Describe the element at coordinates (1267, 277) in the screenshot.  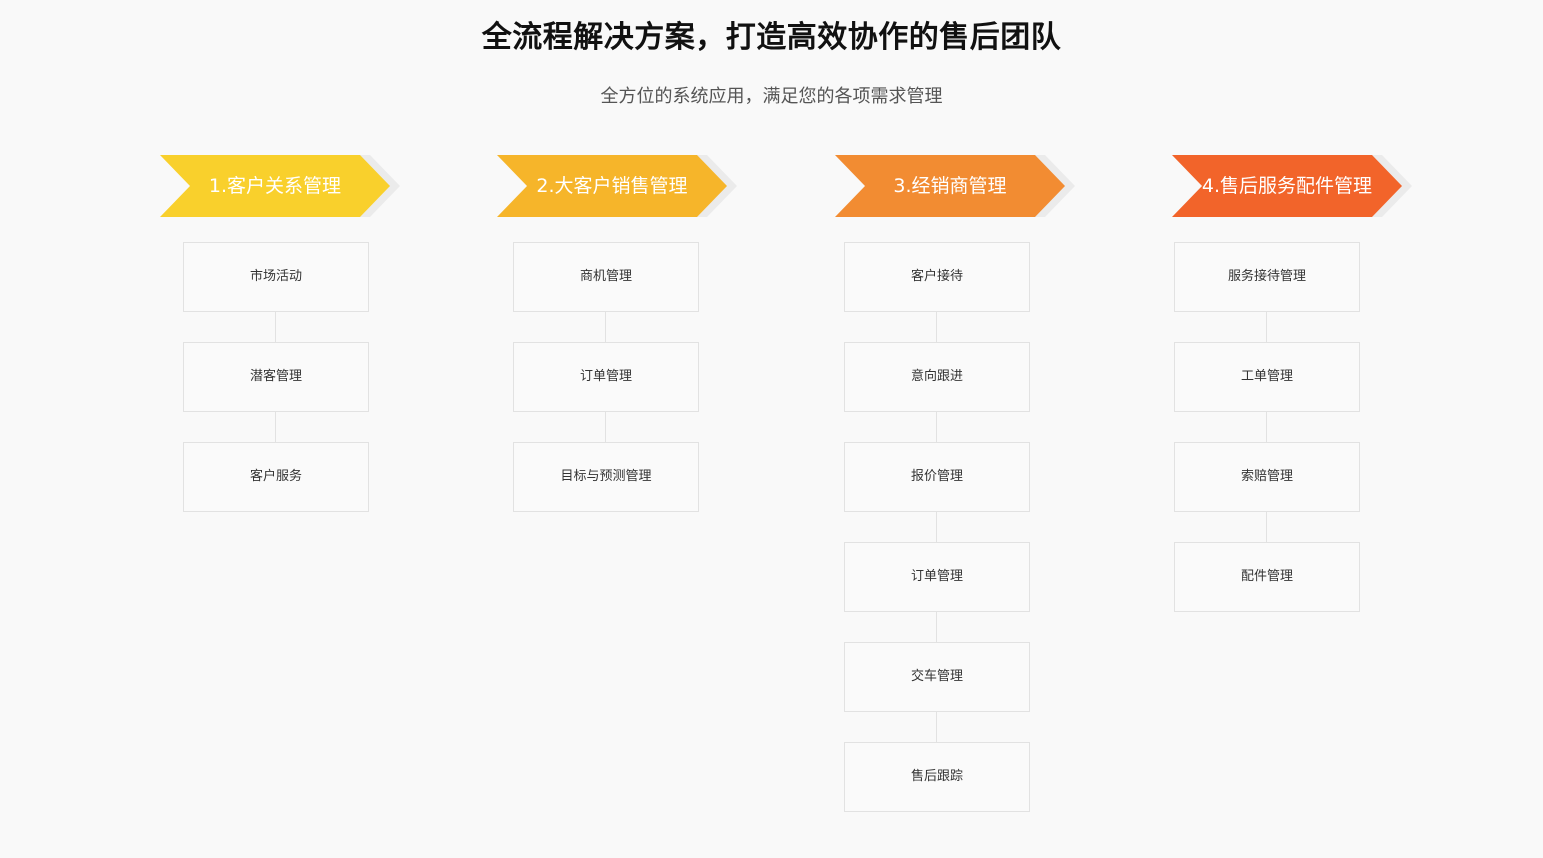
I see `module-box: 服务接待管理` at that location.